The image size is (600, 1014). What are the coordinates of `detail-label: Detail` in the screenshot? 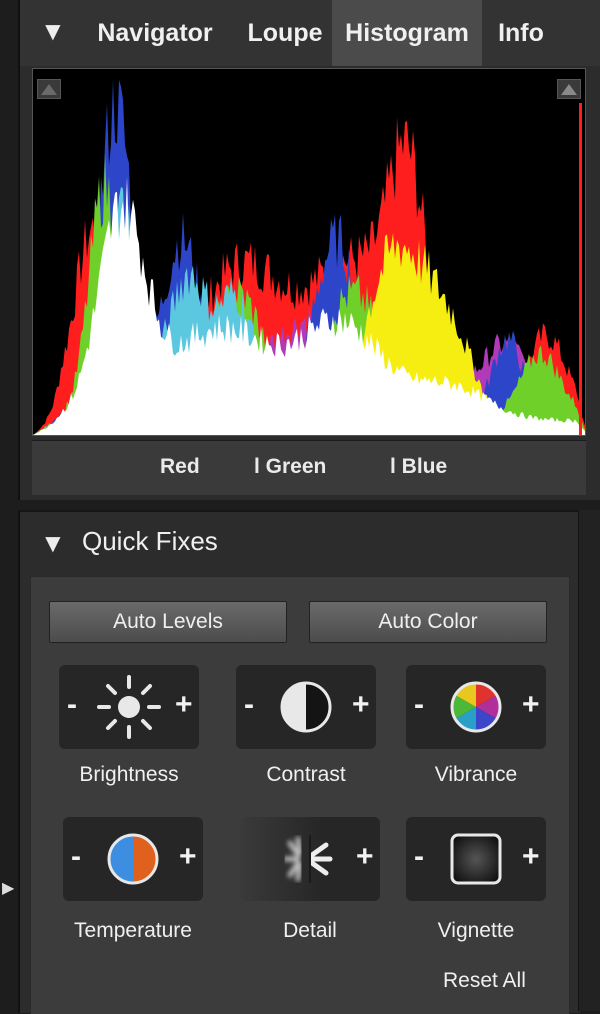 It's located at (310, 930).